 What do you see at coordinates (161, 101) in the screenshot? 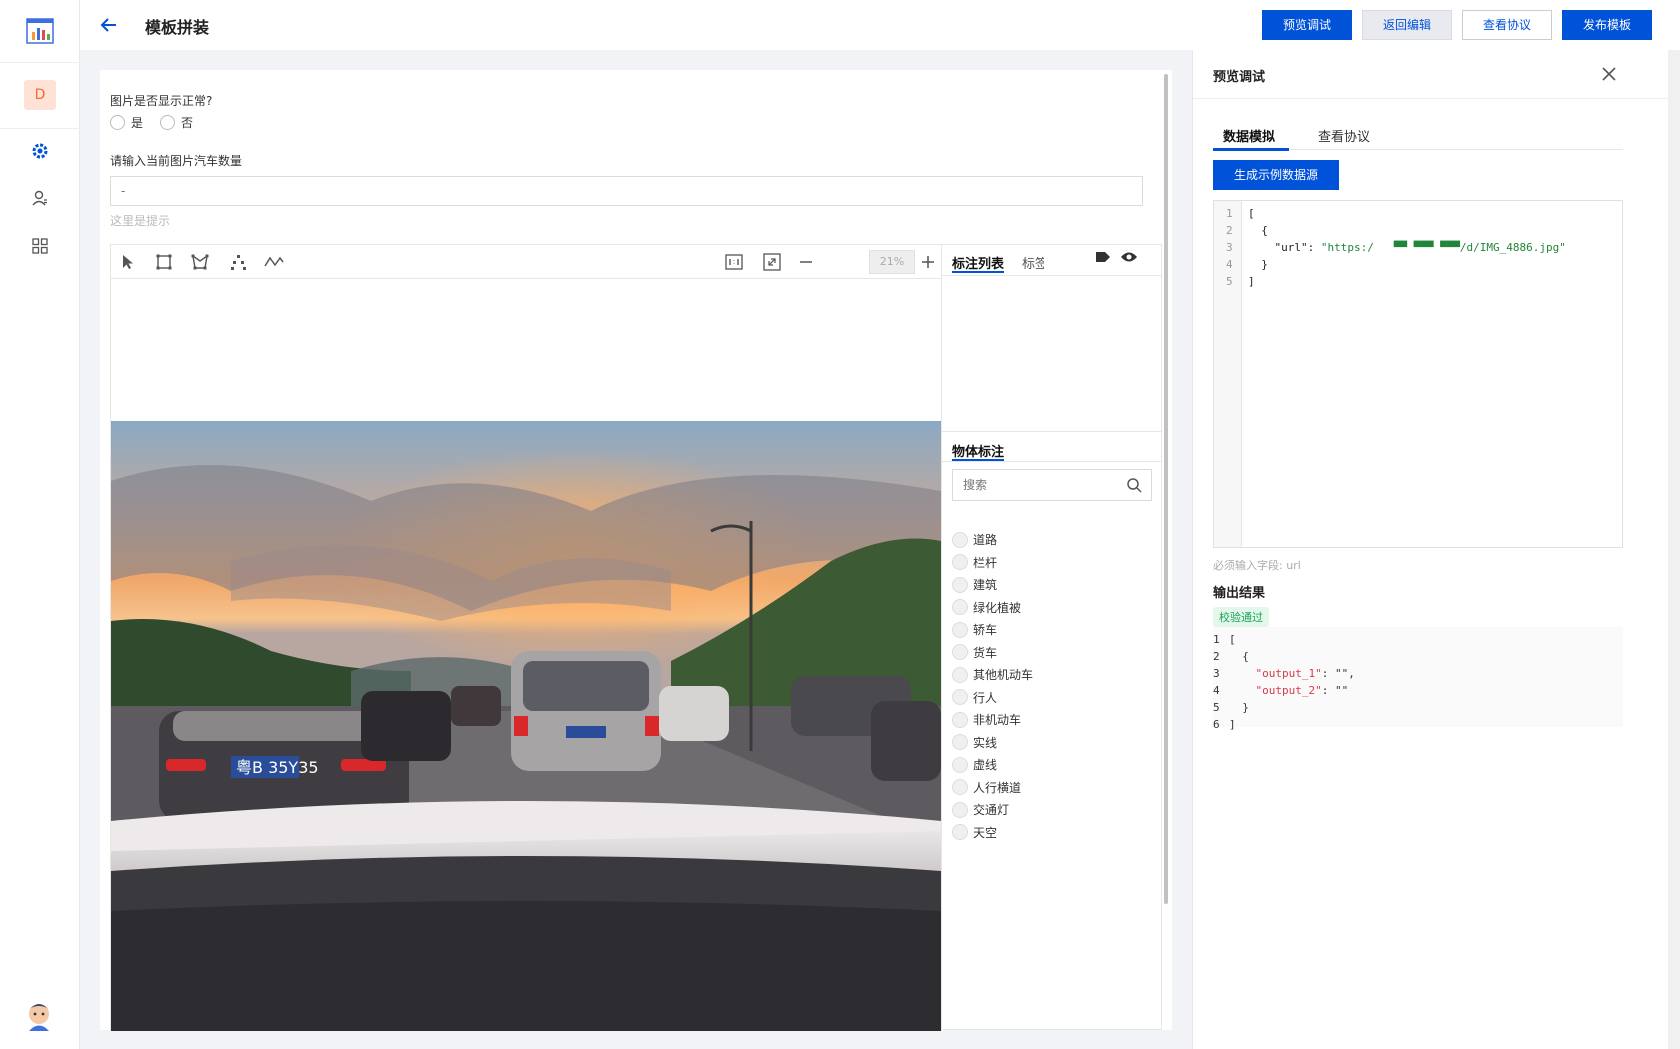
I see `question-image-ok: 图片是否显示正常?` at bounding box center [161, 101].